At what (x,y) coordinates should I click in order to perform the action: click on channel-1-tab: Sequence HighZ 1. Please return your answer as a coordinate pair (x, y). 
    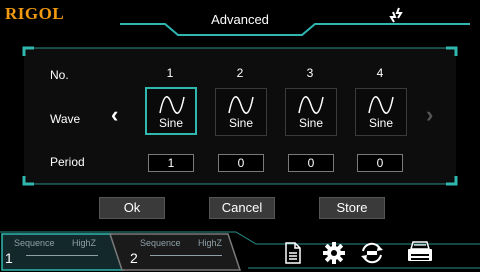
    Looking at the image, I should click on (62, 252).